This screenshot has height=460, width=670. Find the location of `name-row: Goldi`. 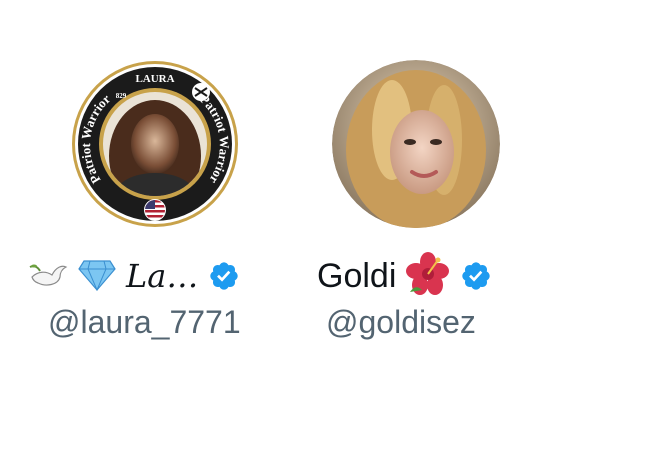

name-row: Goldi is located at coordinates (404, 276).